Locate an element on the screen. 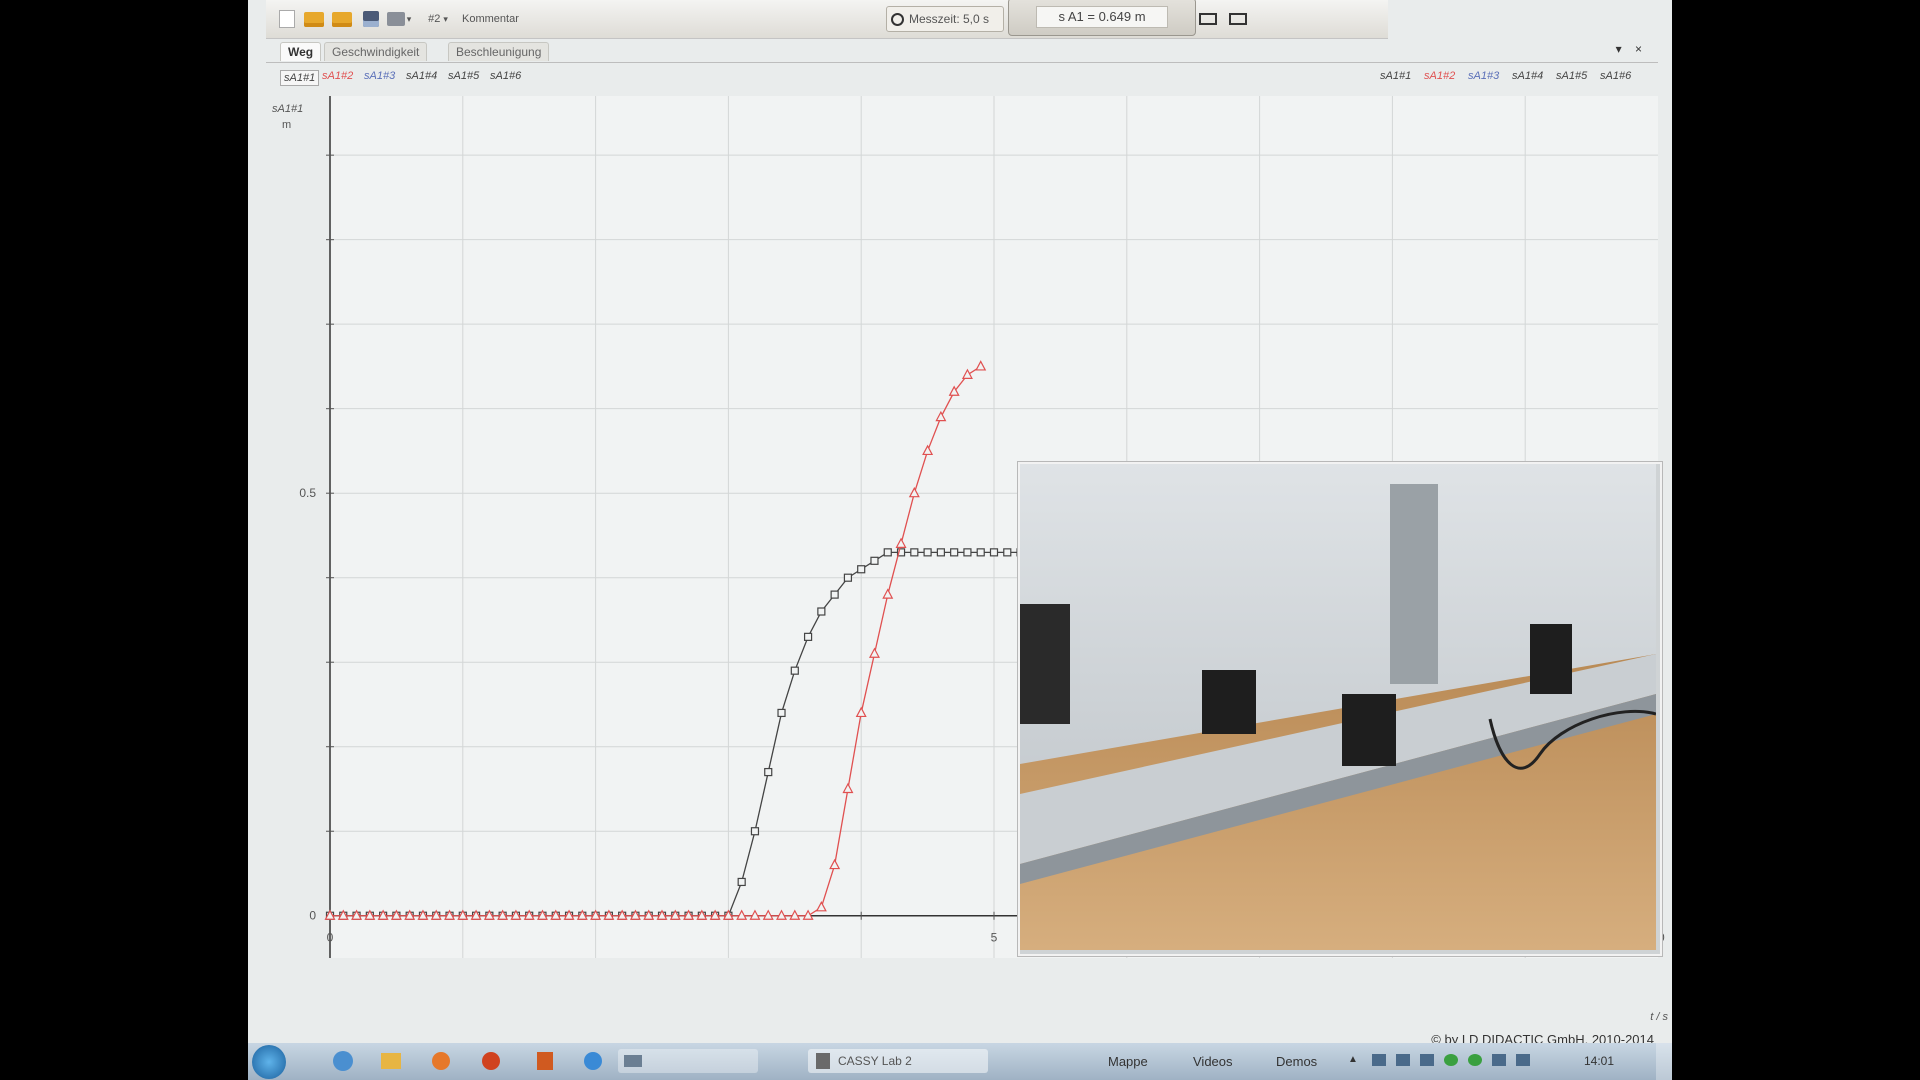 Image resolution: width=1920 pixels, height=1080 pixels. y-axis-unit: m is located at coordinates (286, 125).